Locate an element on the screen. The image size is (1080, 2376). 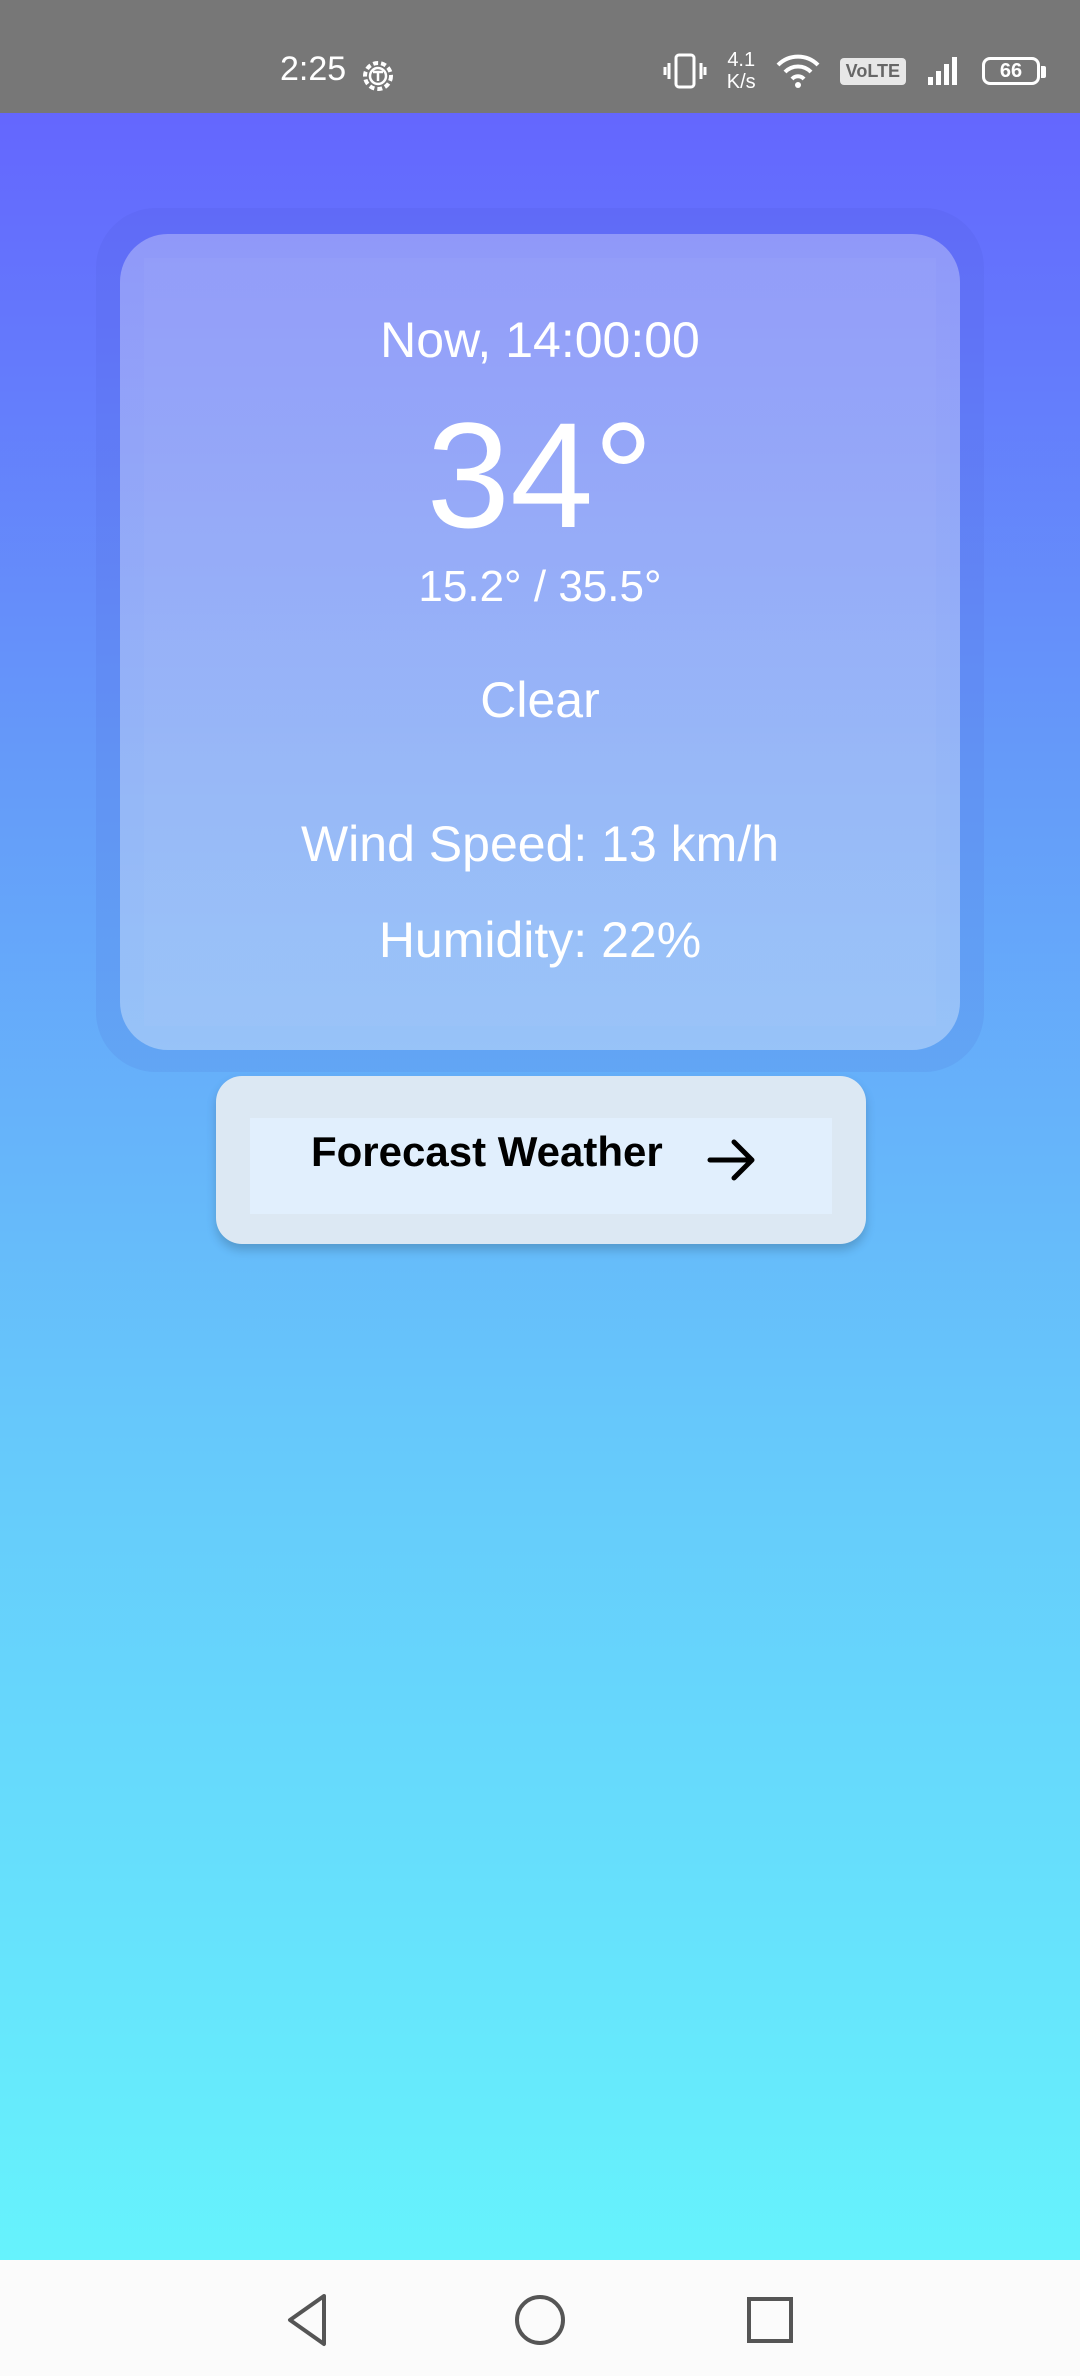
vibrate-icon is located at coordinates (685, 71).